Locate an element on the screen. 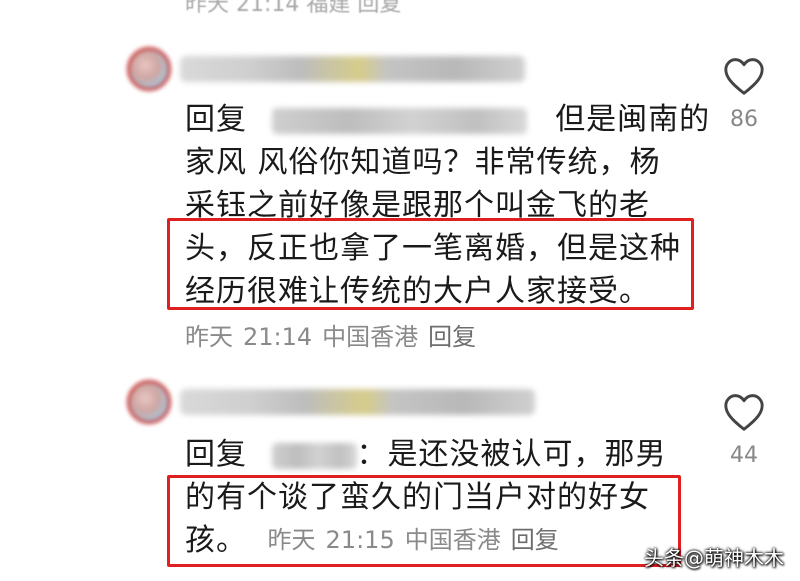 This screenshot has height=581, width=800. like-count: 44 is located at coordinates (744, 455).